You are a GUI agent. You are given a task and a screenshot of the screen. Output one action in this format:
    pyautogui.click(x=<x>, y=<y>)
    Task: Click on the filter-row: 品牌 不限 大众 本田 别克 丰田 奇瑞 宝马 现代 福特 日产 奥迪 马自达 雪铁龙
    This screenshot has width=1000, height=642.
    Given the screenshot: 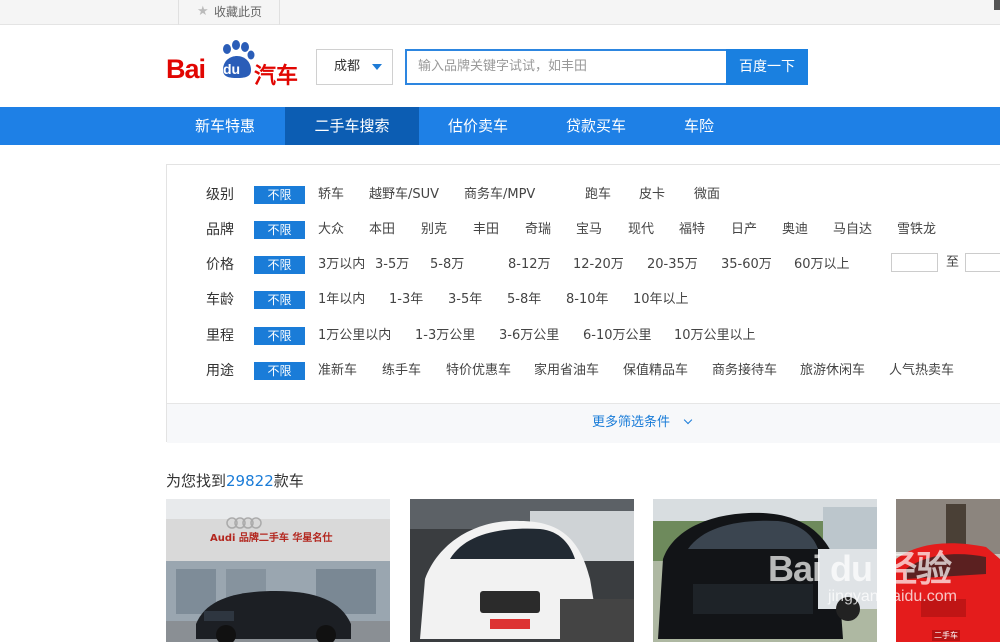 What is the action you would take?
    pyautogui.click(x=583, y=230)
    